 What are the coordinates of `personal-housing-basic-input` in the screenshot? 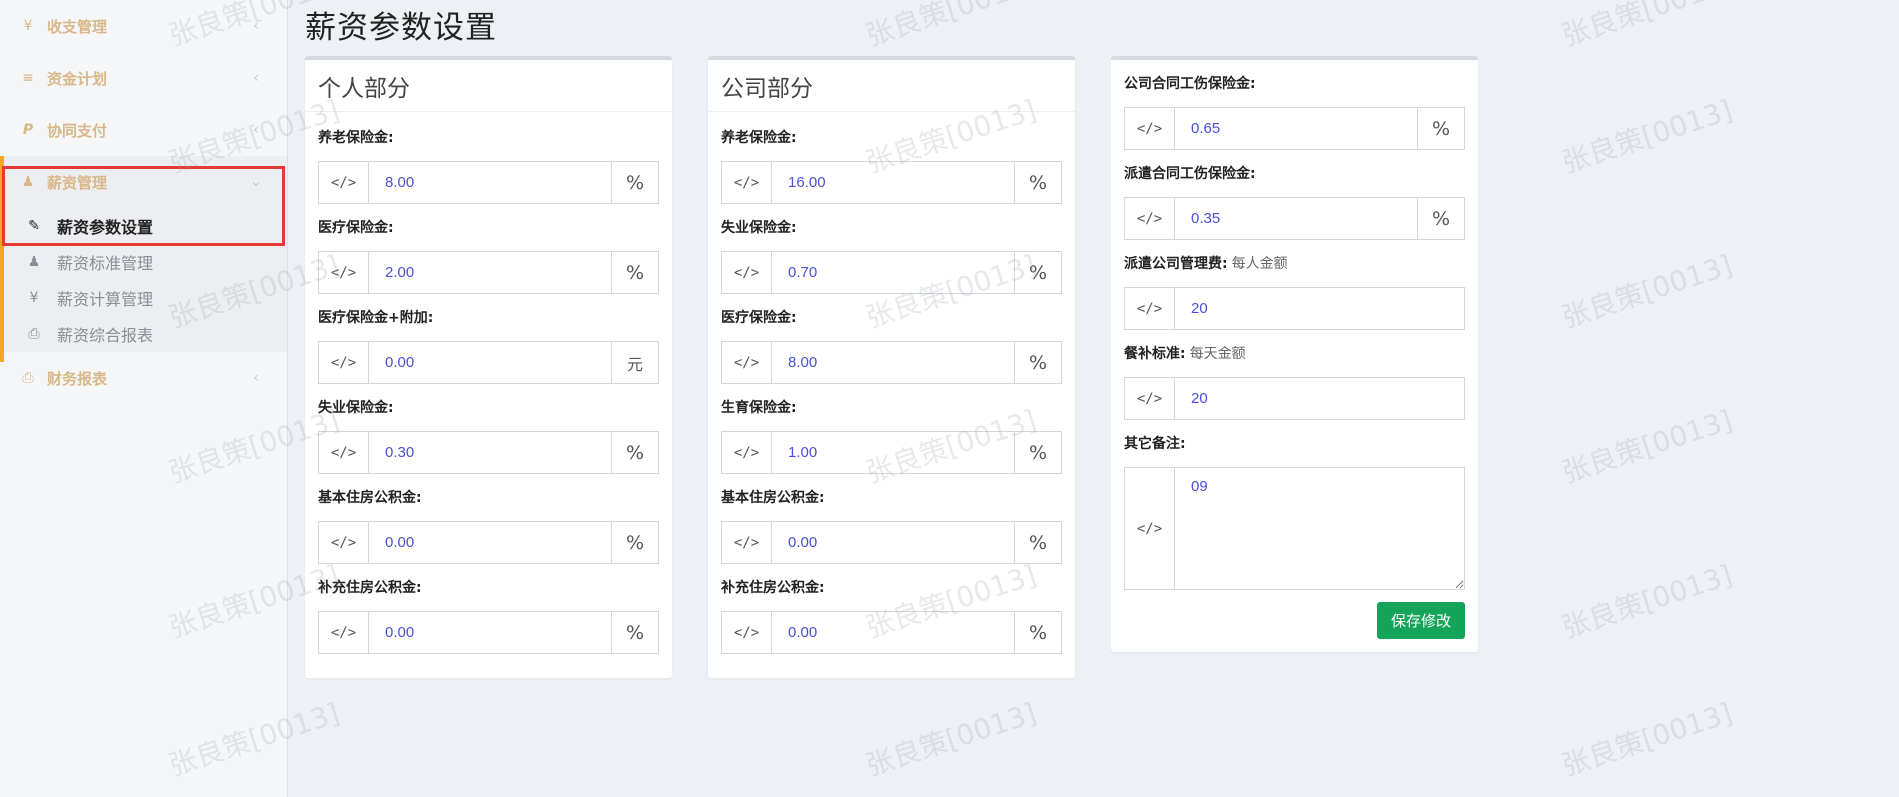 It's located at (490, 542).